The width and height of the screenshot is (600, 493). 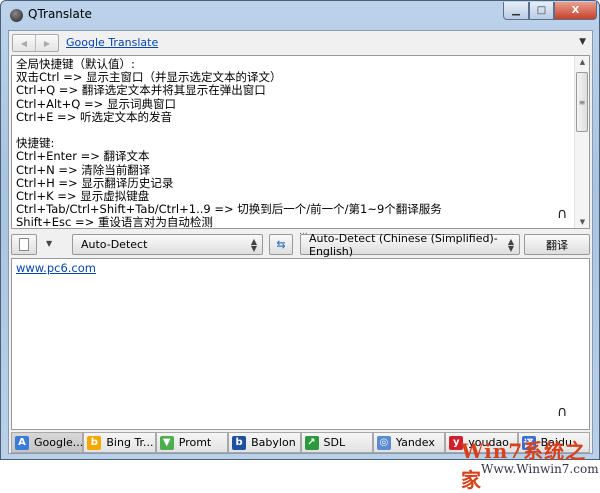 I want to click on service-icon: ↗, so click(x=311, y=442).